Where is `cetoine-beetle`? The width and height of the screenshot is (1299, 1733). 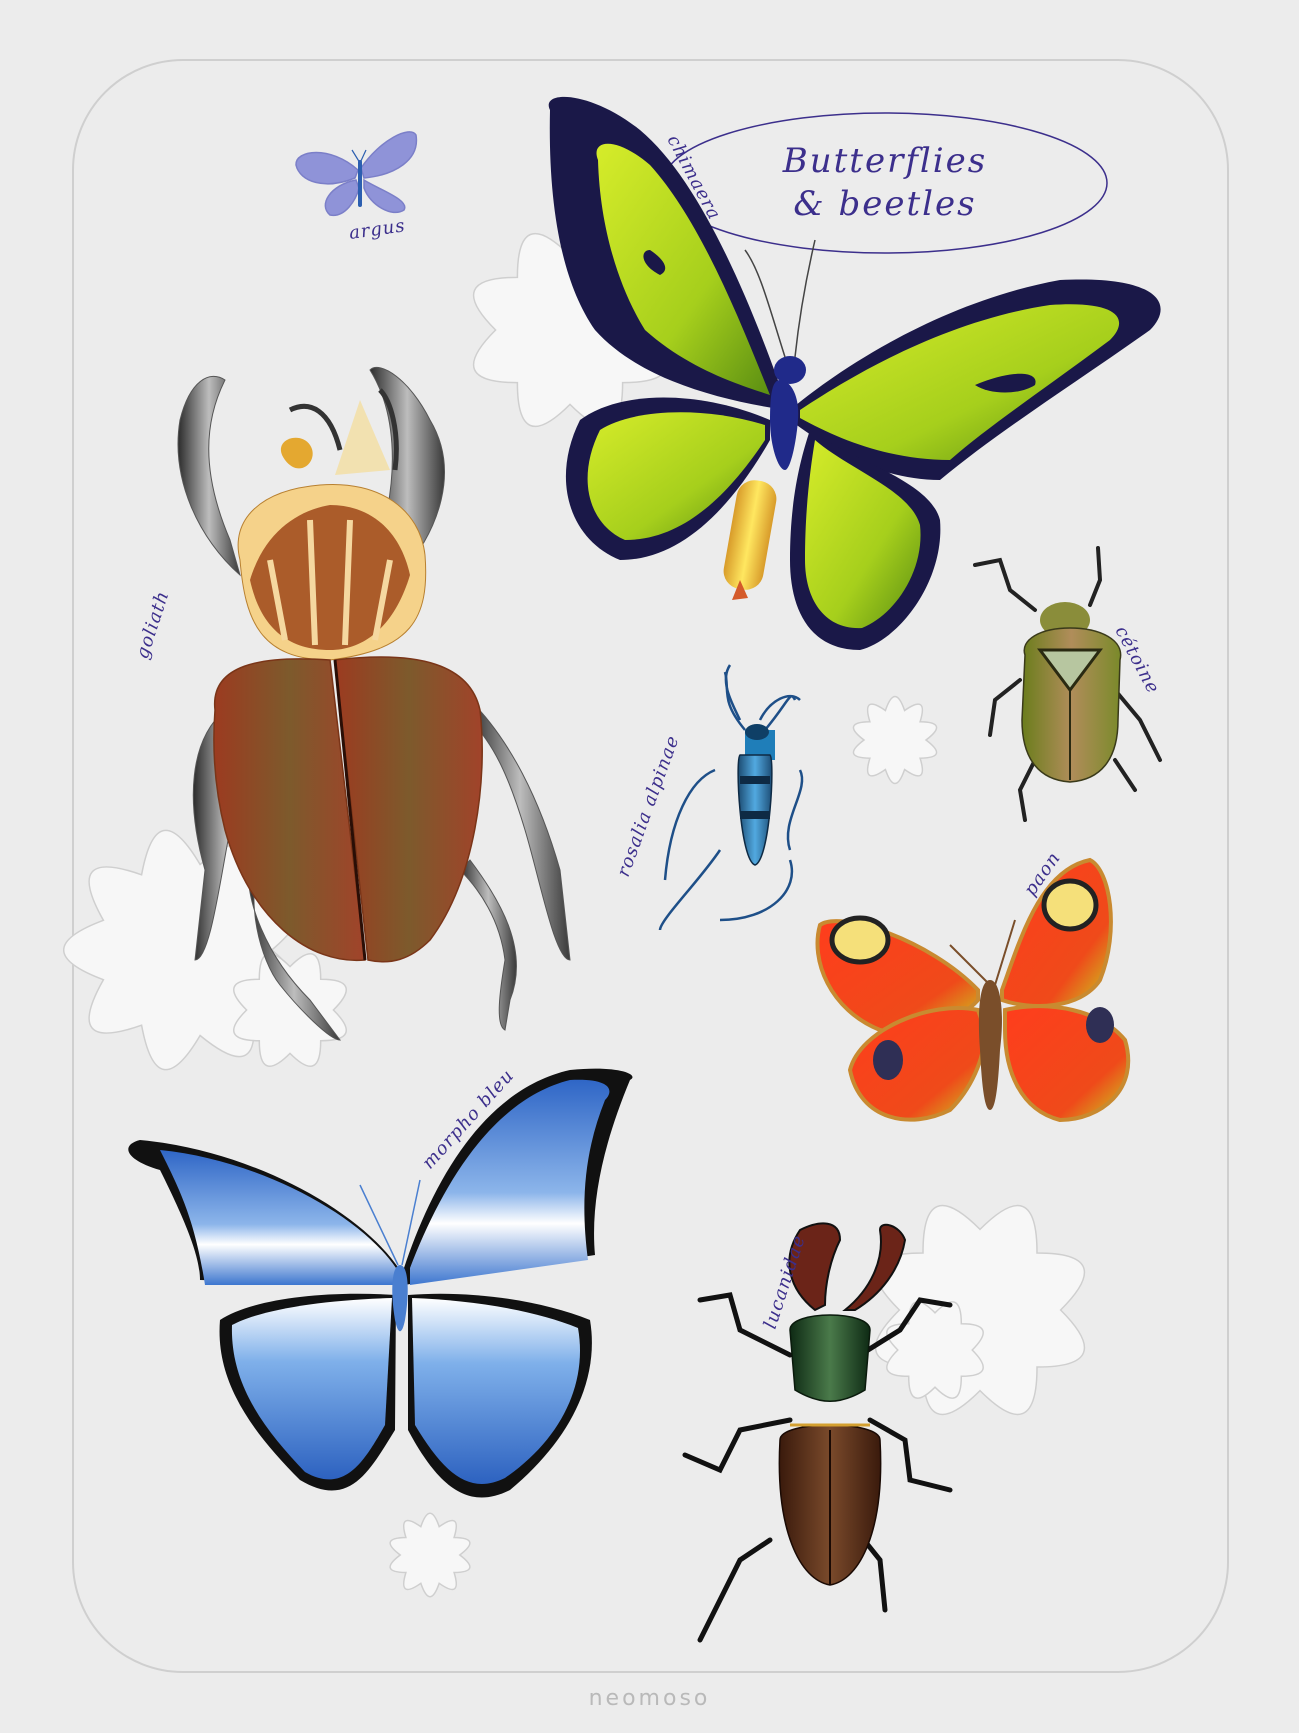
cetoine-beetle is located at coordinates (1067, 684).